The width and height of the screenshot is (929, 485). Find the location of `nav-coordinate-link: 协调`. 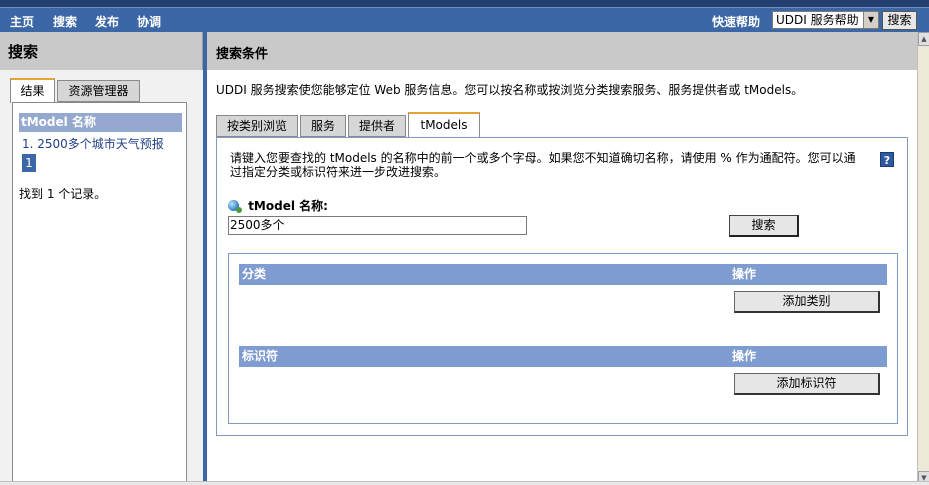

nav-coordinate-link: 协调 is located at coordinates (149, 21).